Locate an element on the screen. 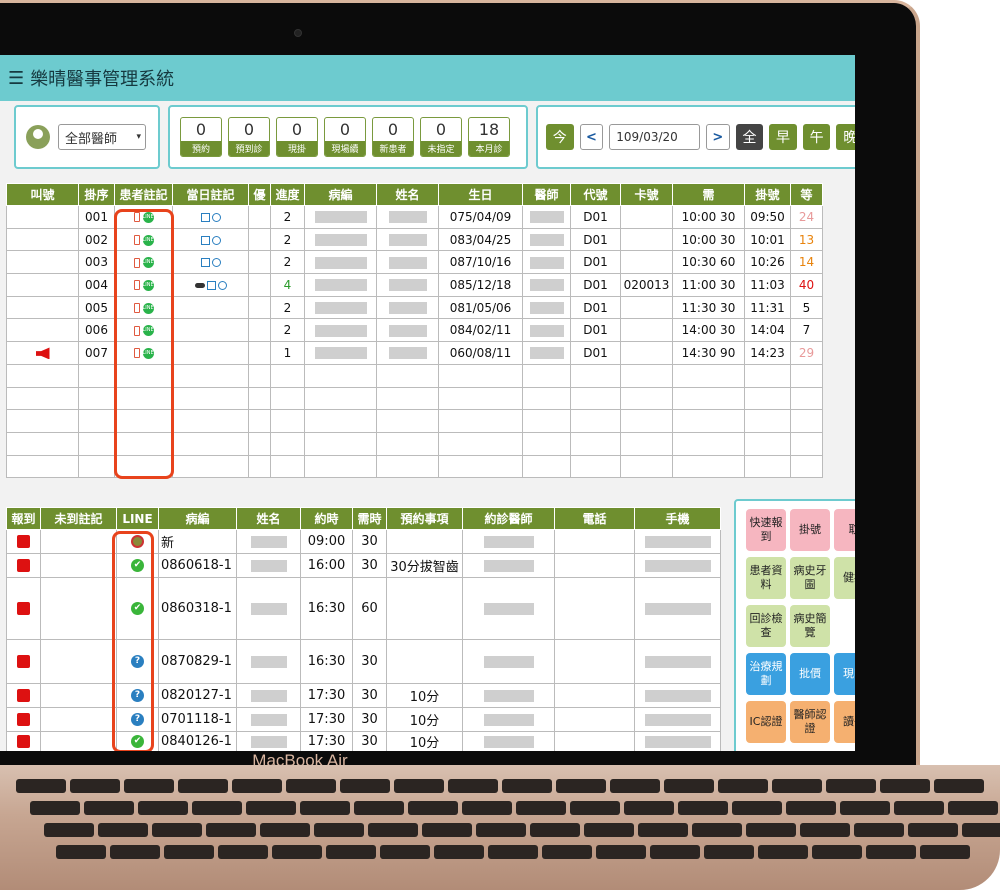  action-button: 醫師認證 is located at coordinates (810, 722).